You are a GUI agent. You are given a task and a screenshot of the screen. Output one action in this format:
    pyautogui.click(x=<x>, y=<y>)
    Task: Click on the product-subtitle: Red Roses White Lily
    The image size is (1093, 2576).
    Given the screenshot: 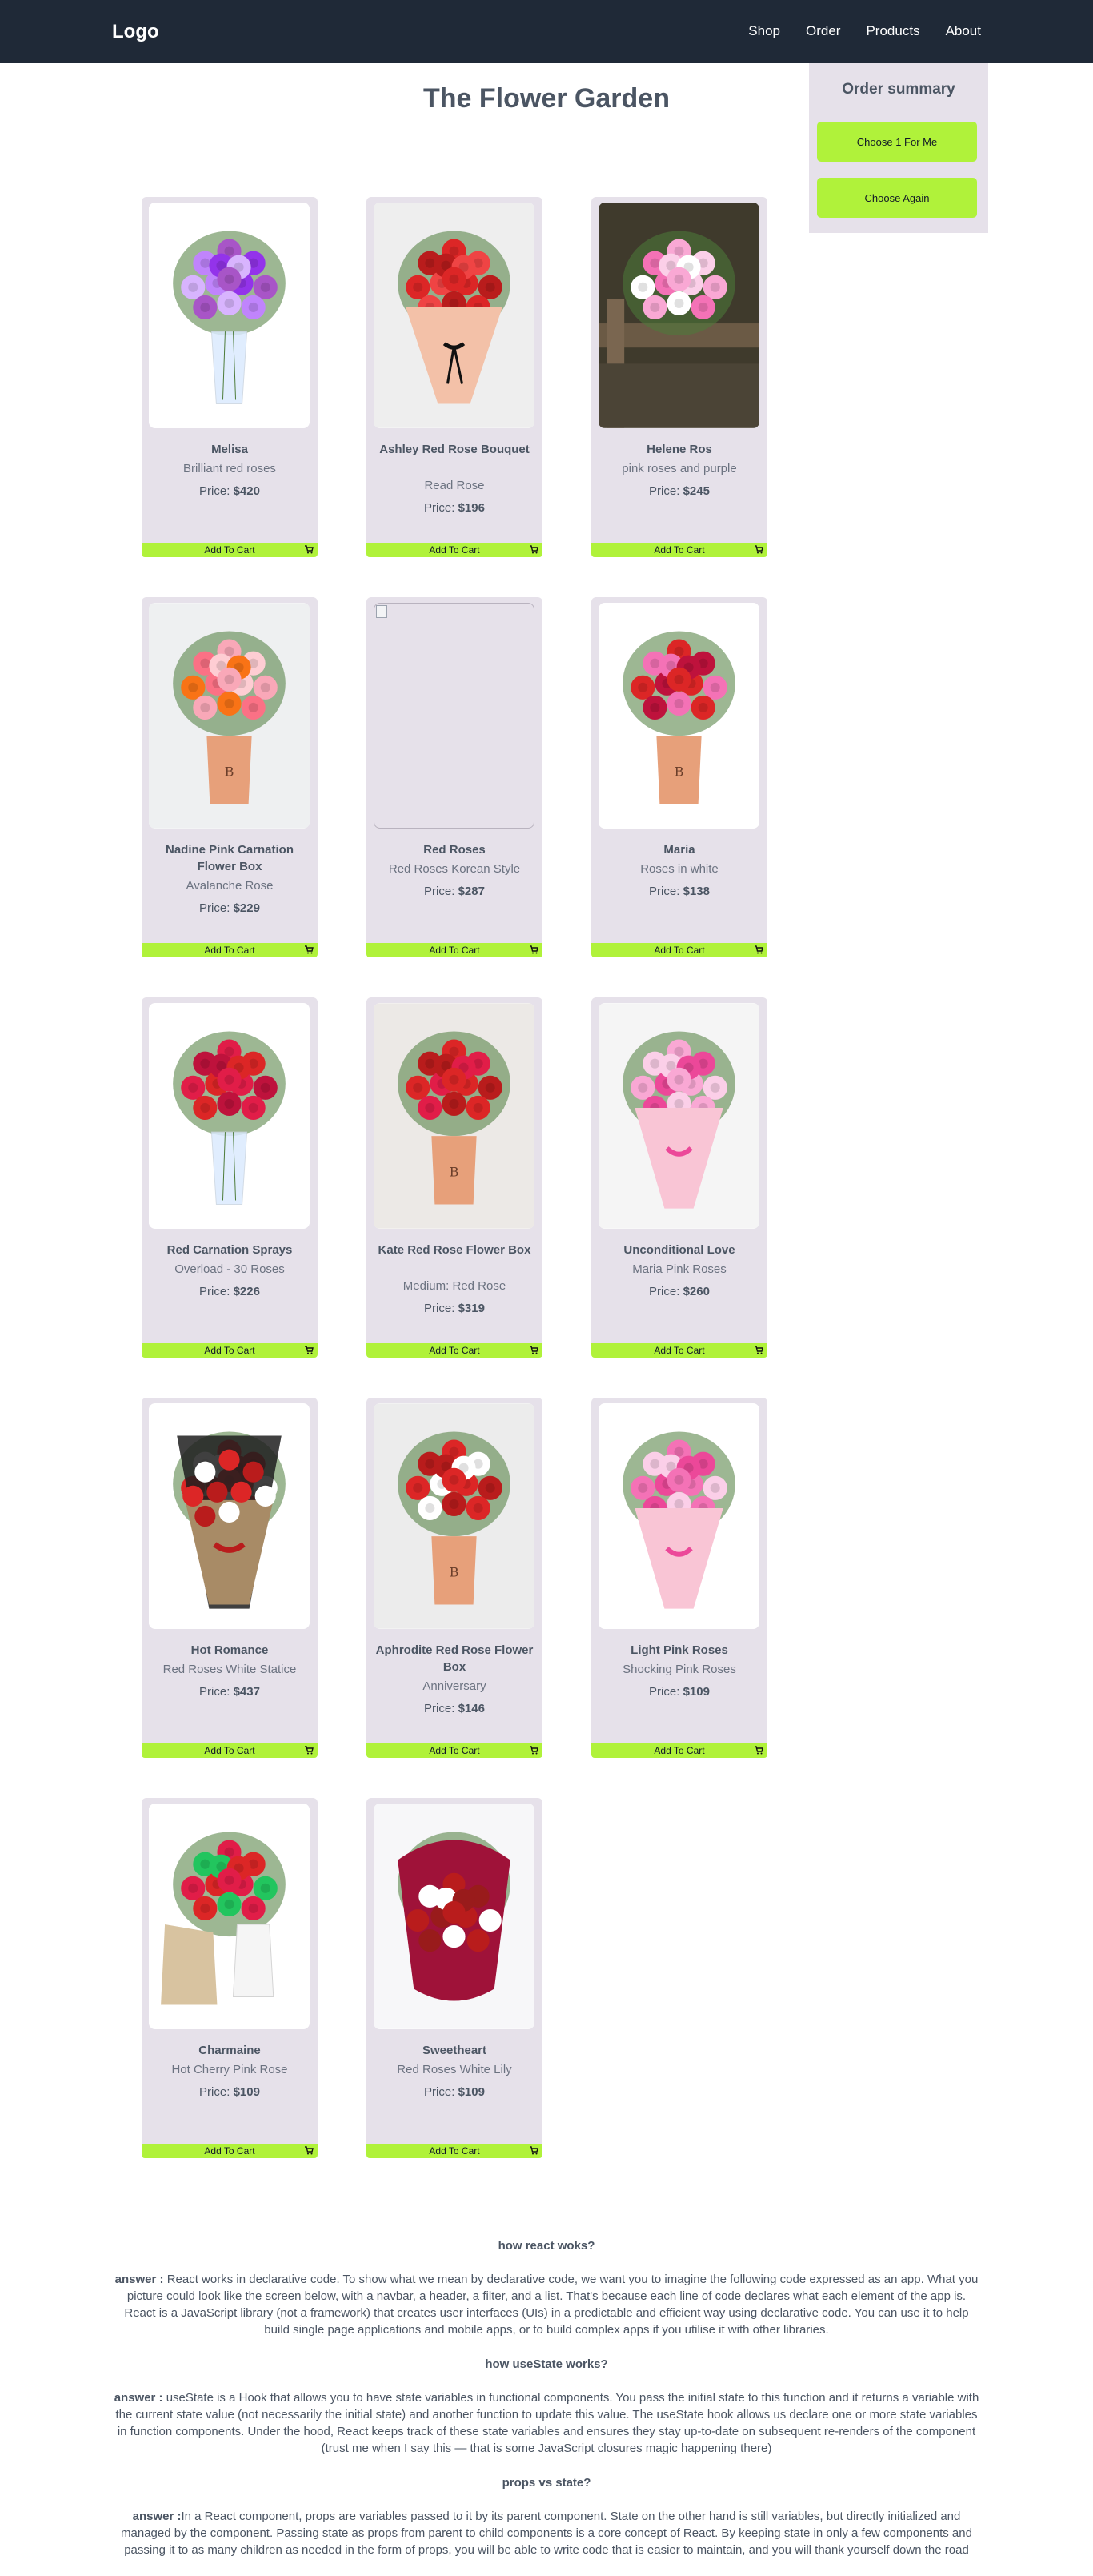 What is the action you would take?
    pyautogui.click(x=454, y=2070)
    